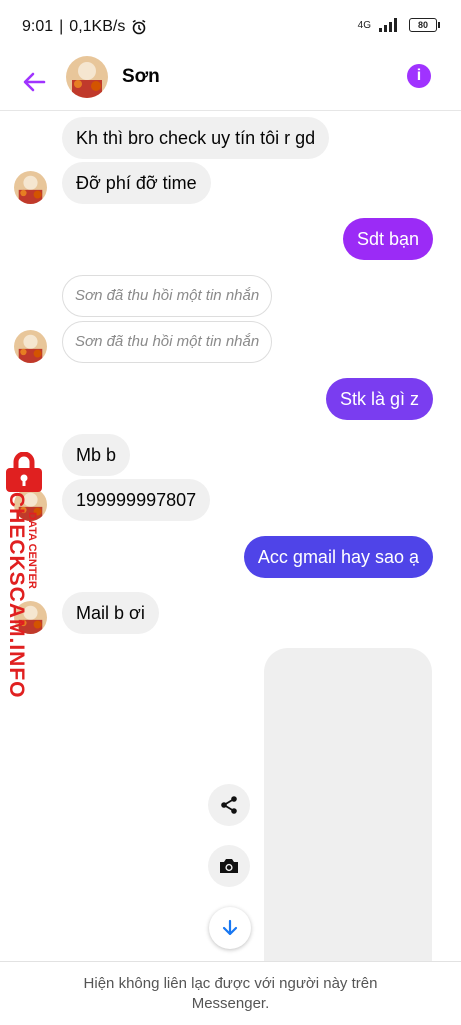  Describe the element at coordinates (338, 557) in the screenshot. I see `message-outgoing: Acc gmail hay sao ạ` at that location.